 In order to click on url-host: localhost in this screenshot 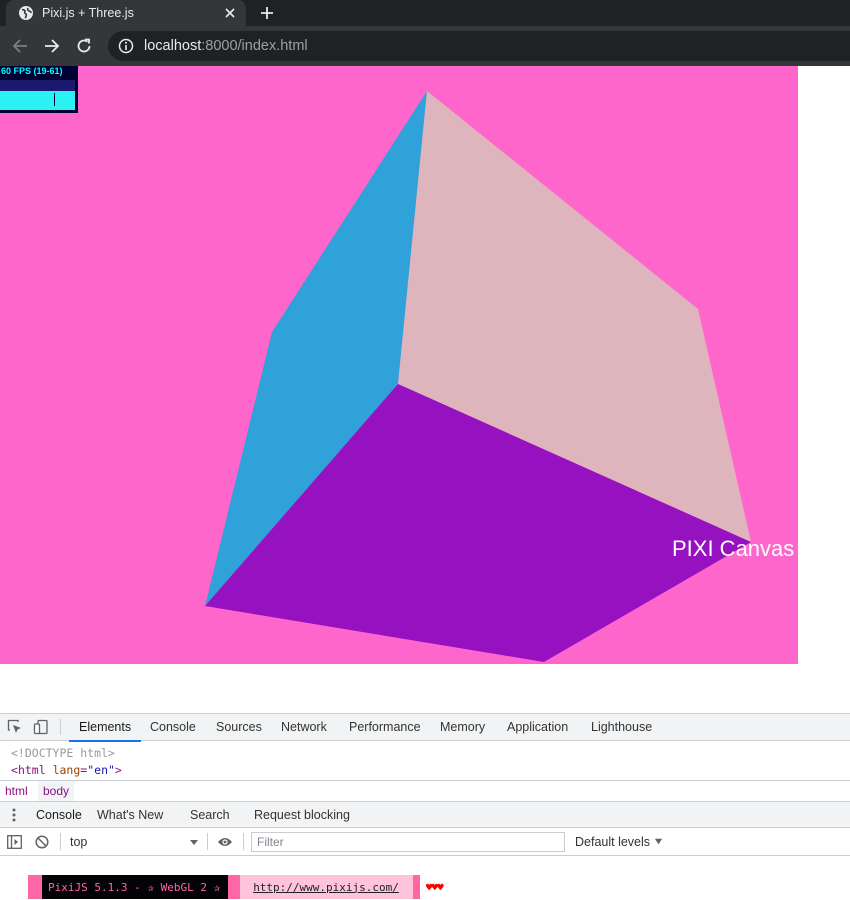, I will do `click(173, 46)`.